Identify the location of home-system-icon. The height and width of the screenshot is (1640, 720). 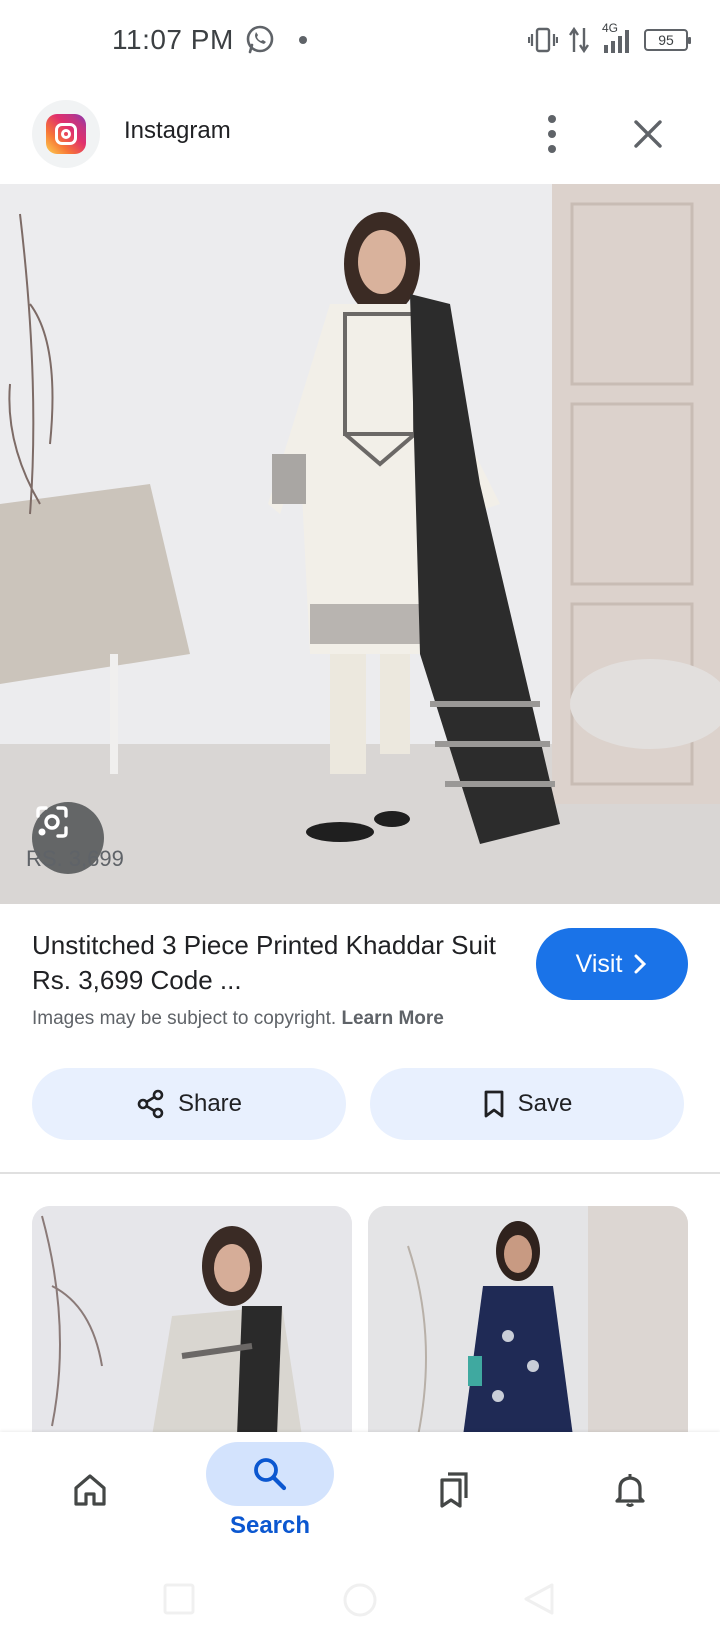
(360, 1600).